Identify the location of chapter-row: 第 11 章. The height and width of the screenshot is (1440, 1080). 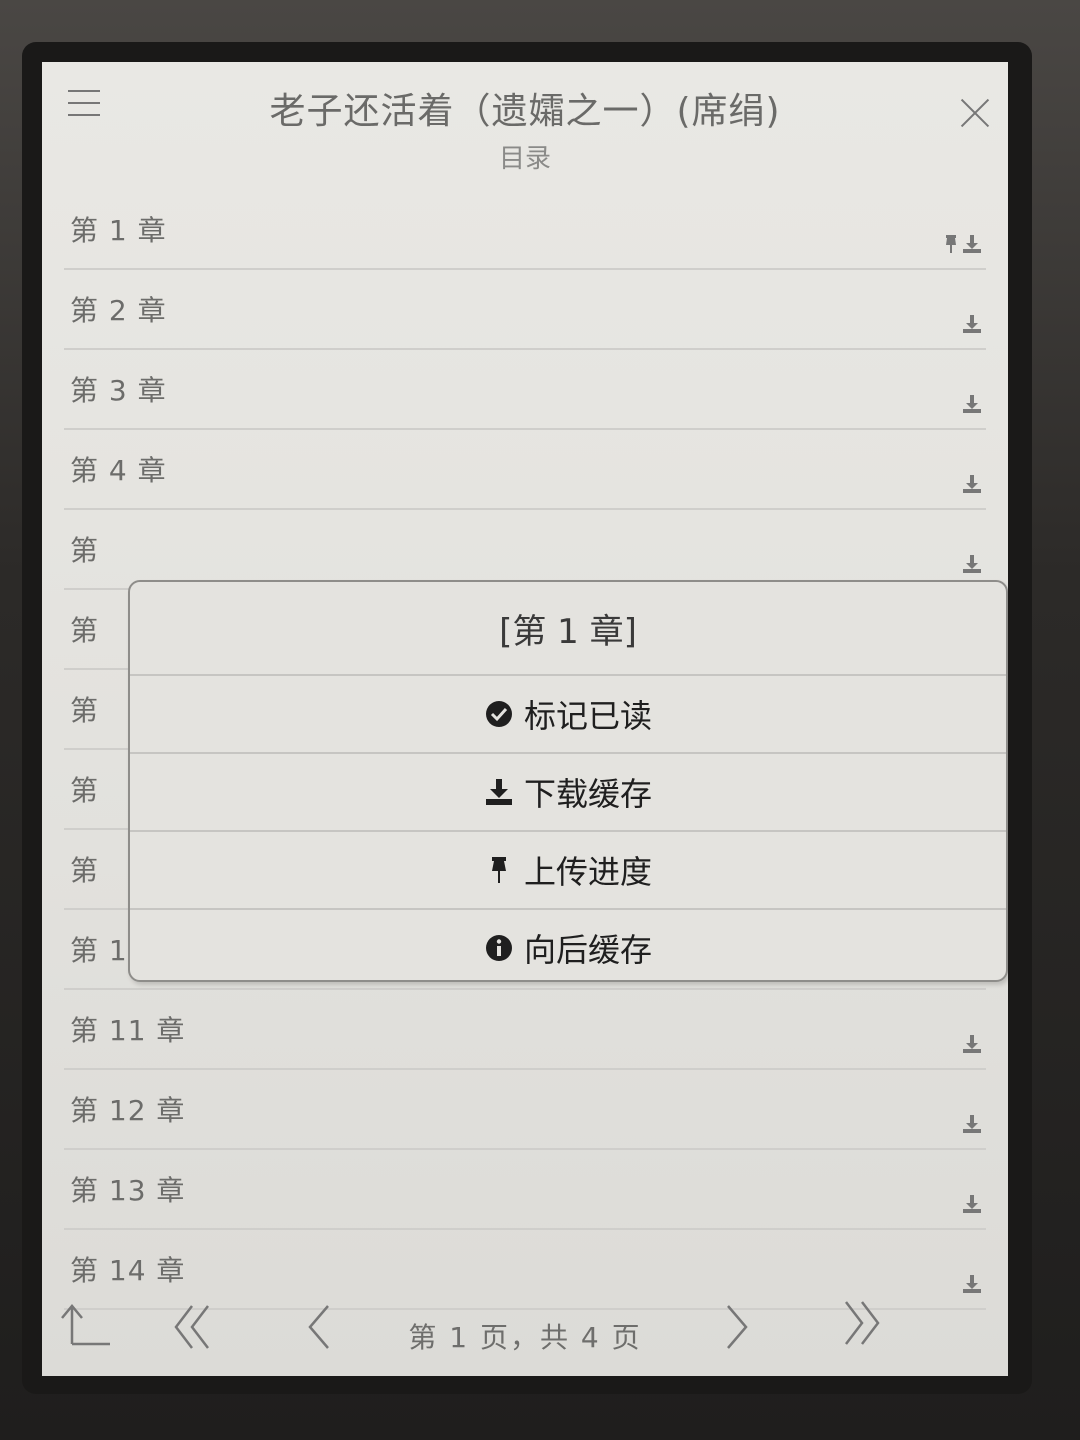
(525, 1030).